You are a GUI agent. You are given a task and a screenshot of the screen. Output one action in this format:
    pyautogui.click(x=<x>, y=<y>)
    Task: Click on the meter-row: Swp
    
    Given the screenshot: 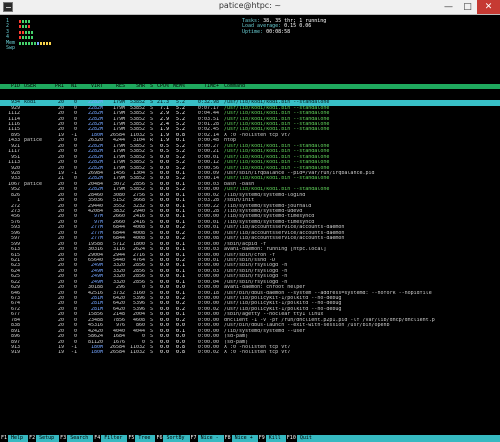 What is the action you would take?
    pyautogui.click(x=126, y=48)
    